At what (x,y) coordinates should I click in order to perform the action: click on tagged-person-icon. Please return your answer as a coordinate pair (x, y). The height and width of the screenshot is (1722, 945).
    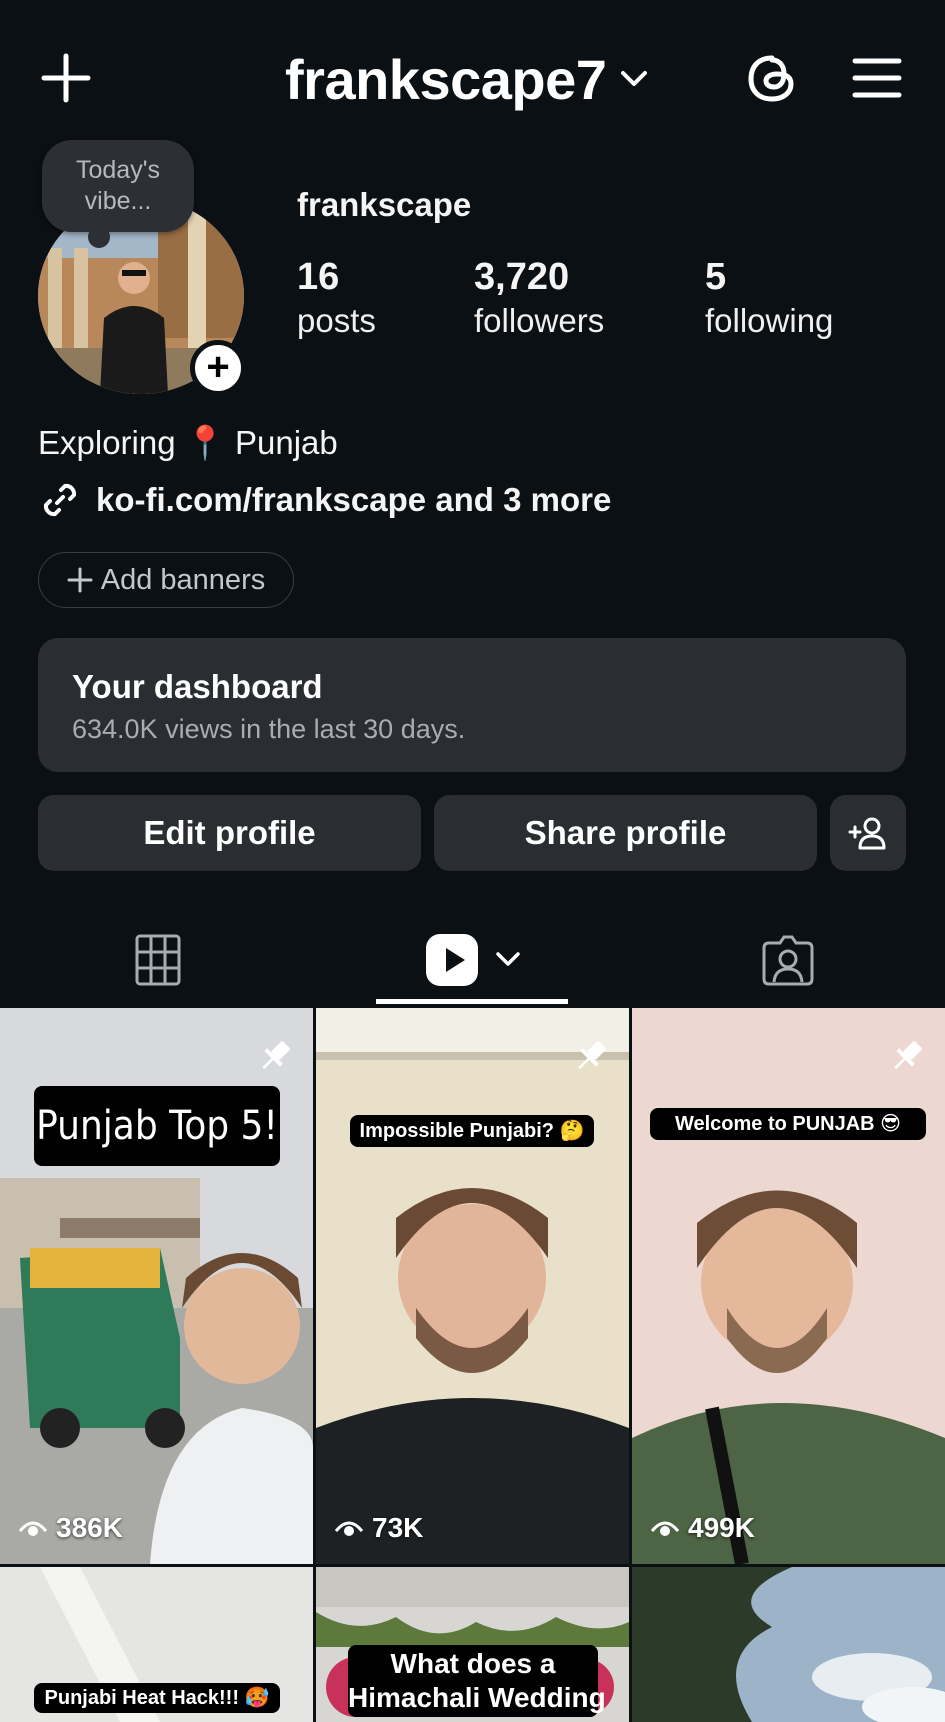
    Looking at the image, I should click on (787, 960).